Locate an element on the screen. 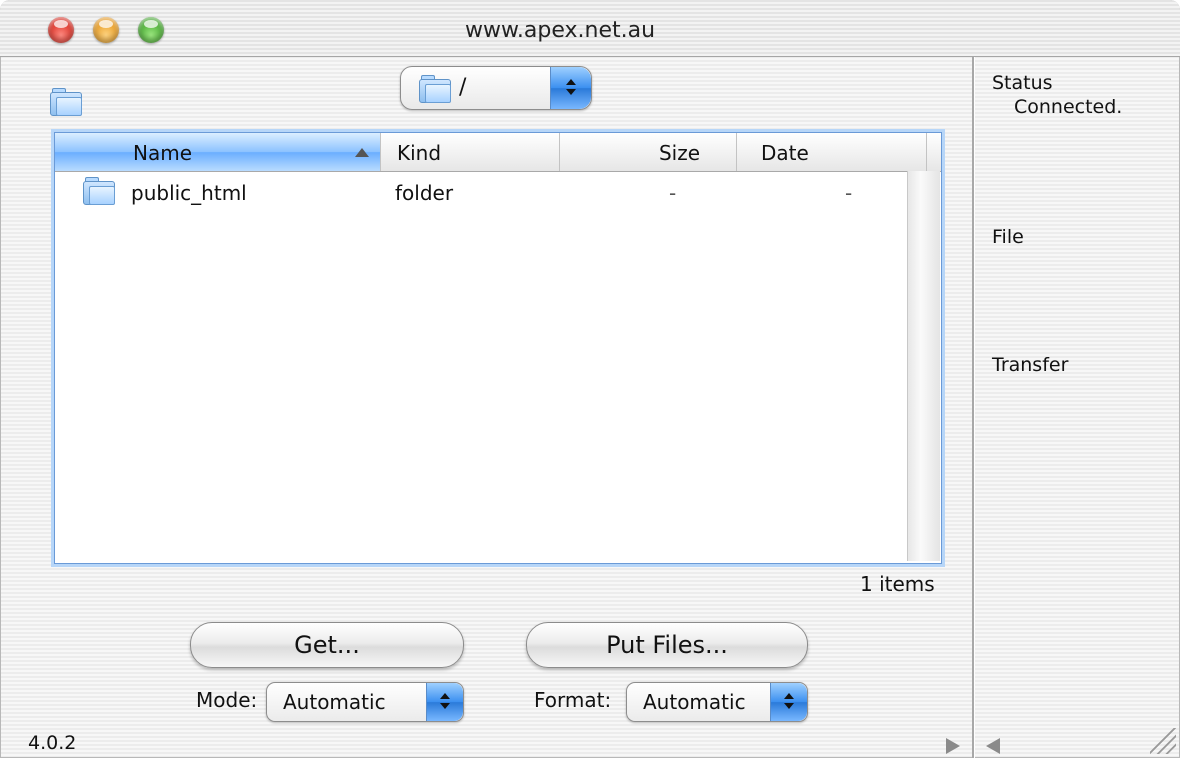 This screenshot has width=1180, height=758. panel-divider is located at coordinates (973, 407).